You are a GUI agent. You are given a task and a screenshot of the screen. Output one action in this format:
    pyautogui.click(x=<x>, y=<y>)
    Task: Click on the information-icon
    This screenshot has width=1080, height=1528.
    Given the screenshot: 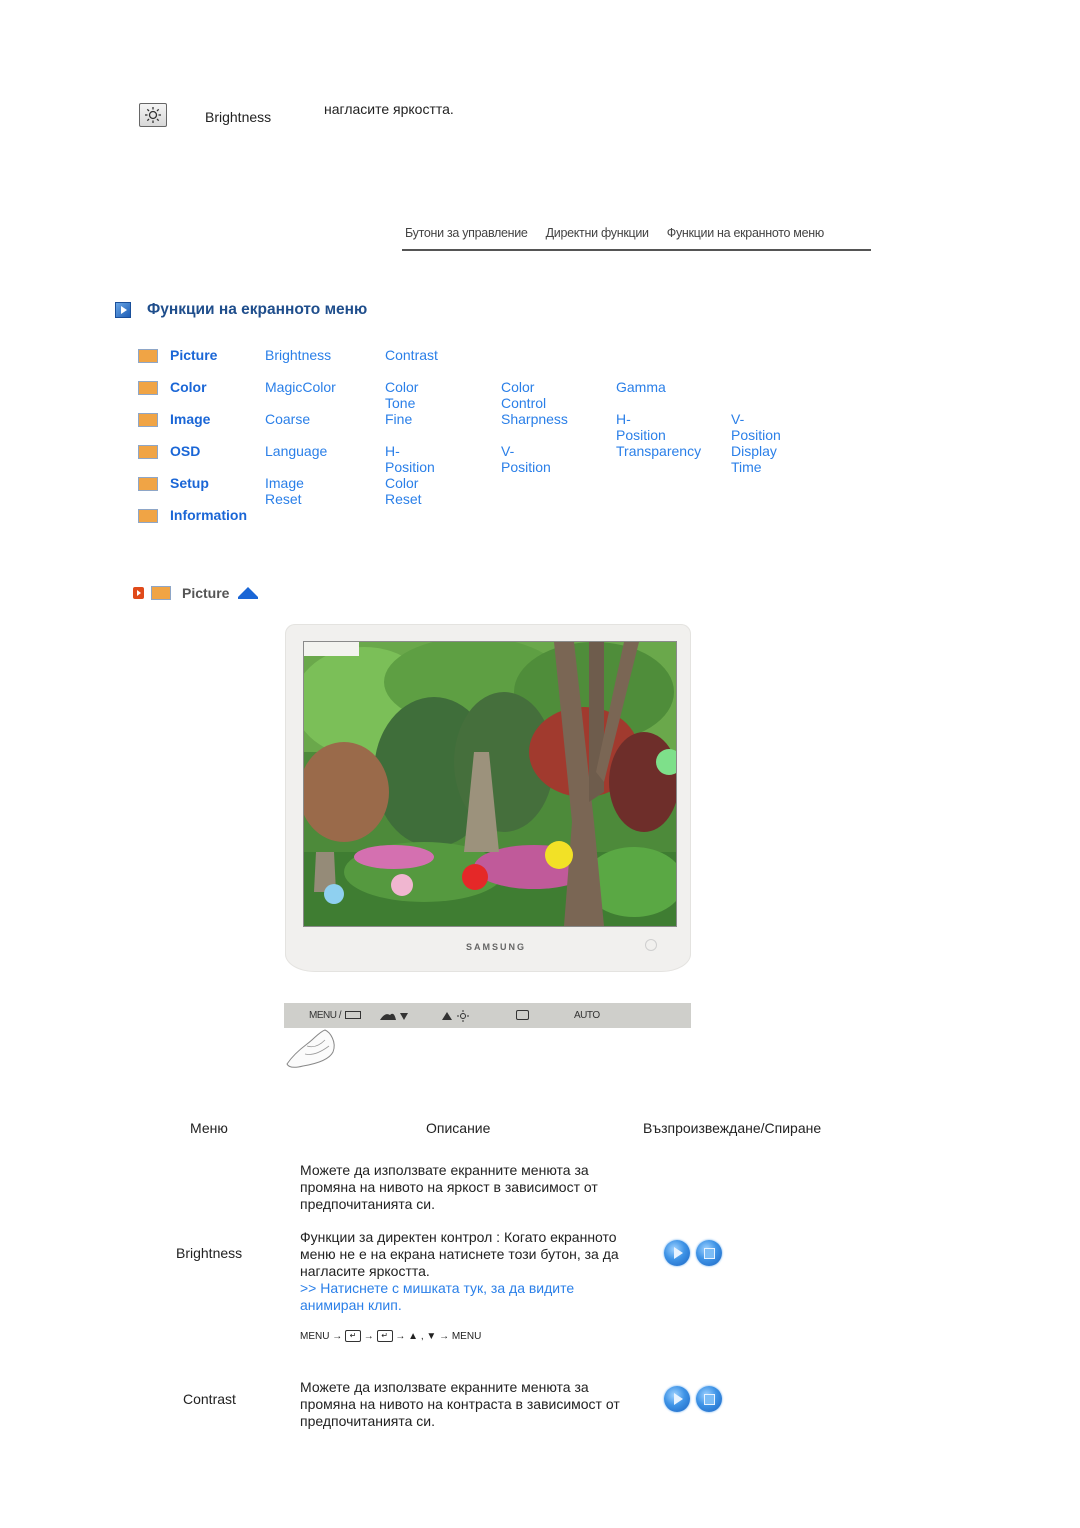 What is the action you would take?
    pyautogui.click(x=148, y=516)
    